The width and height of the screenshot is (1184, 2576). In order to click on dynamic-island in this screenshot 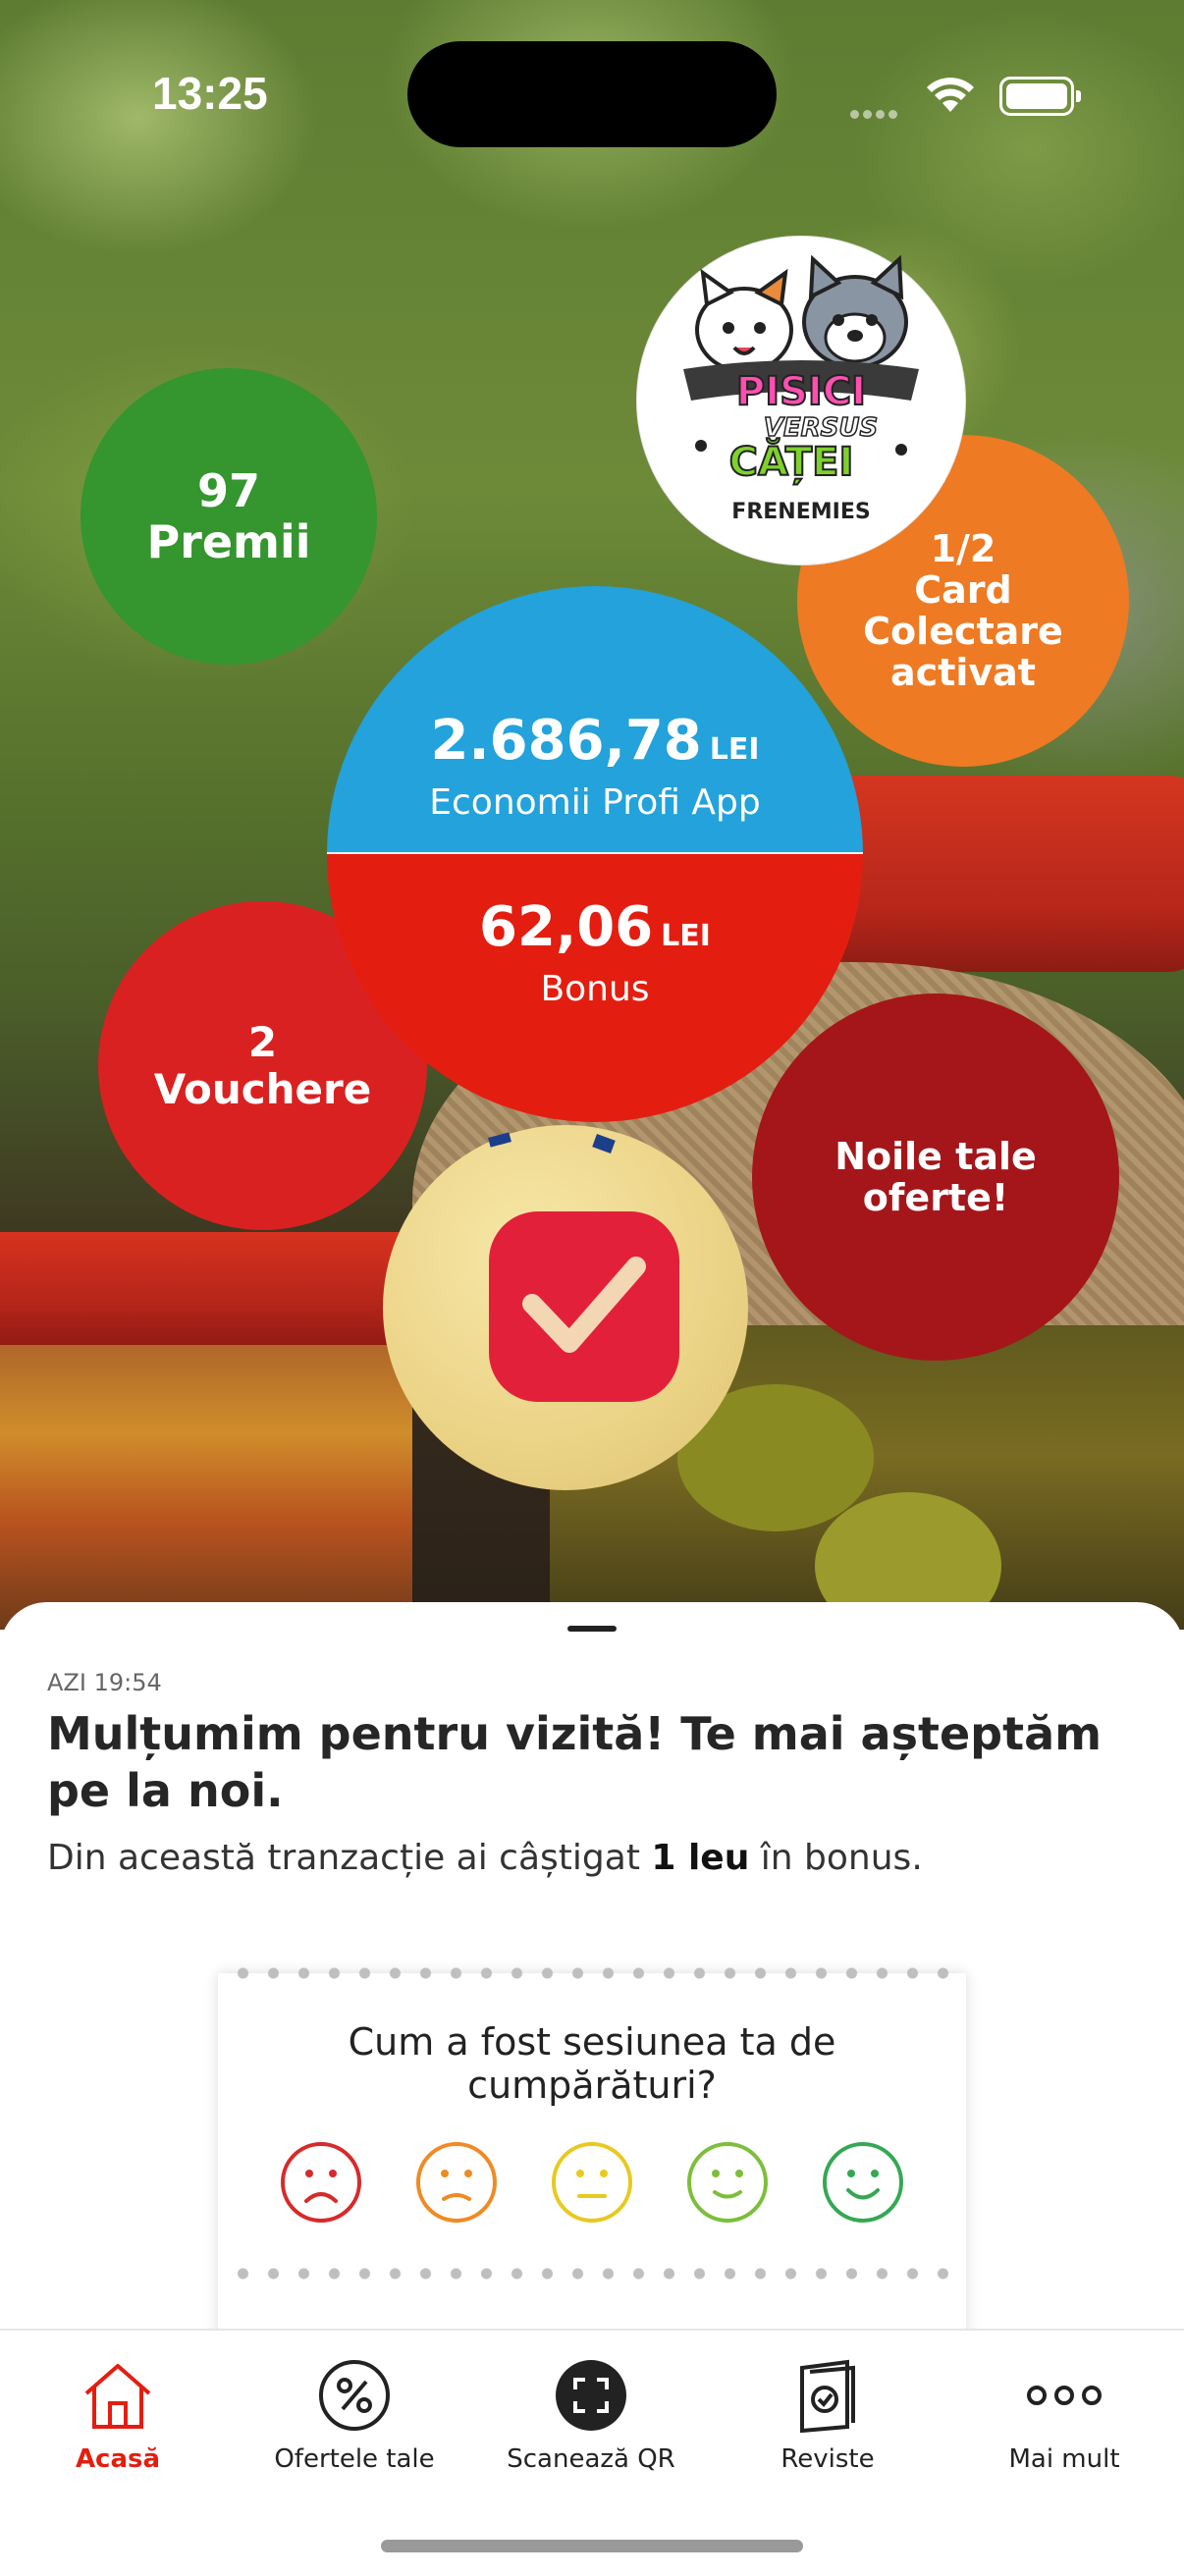, I will do `click(592, 94)`.